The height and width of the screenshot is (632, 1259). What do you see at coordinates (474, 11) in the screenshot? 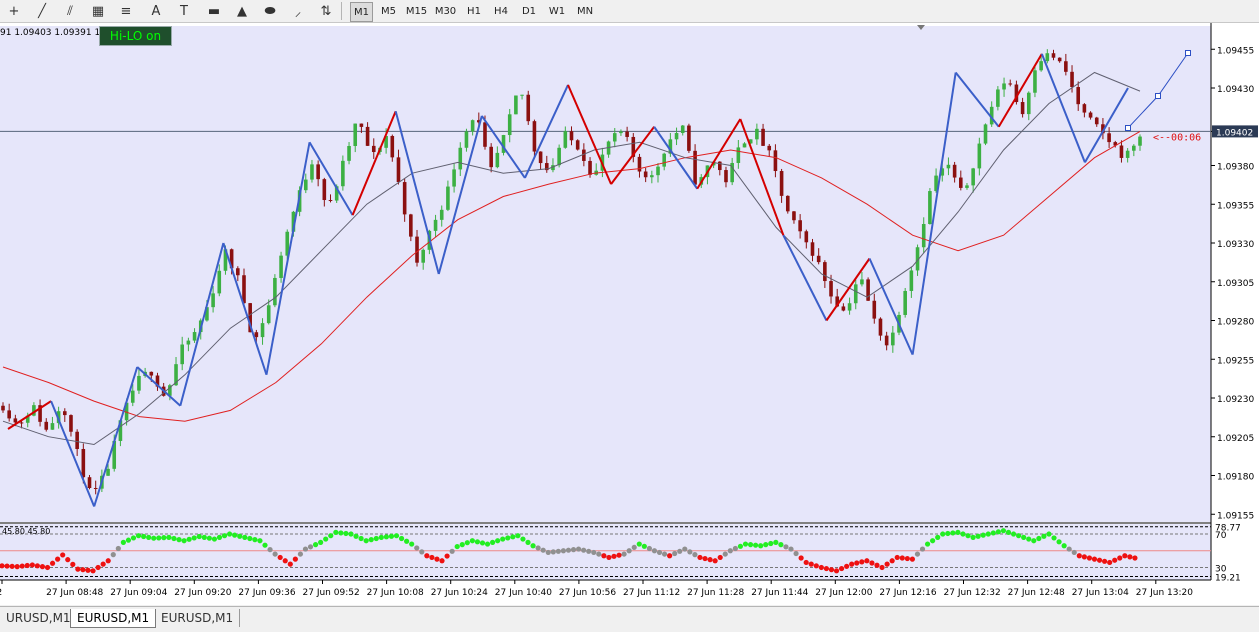
I see `timeframe-h1-button: H1` at bounding box center [474, 11].